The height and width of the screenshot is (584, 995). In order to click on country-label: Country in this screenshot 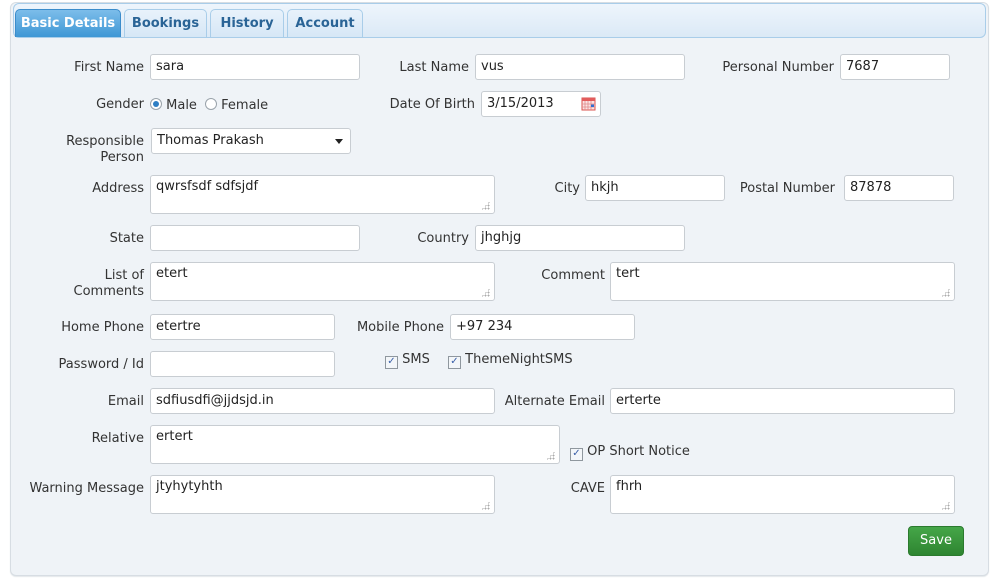, I will do `click(443, 238)`.